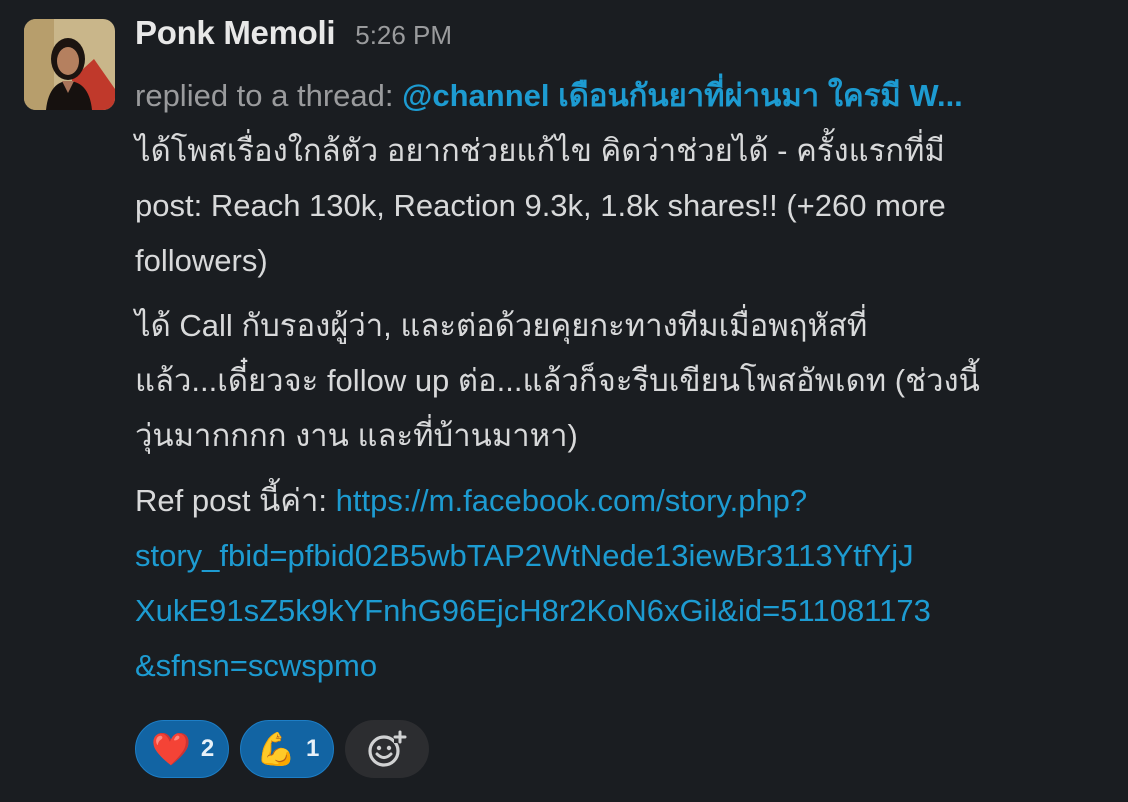 The height and width of the screenshot is (802, 1128). I want to click on flexed-biceps-icon: 💪, so click(276, 749).